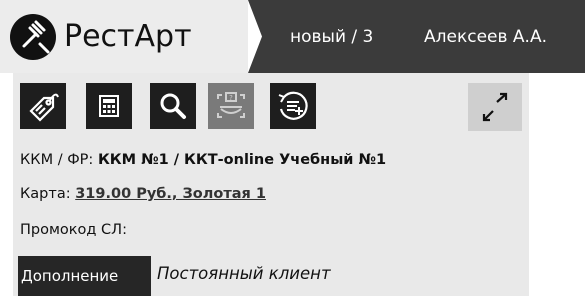  What do you see at coordinates (242, 160) in the screenshot?
I see `kkm-value: ККМ №1 / ККТ-online Учебный №1` at bounding box center [242, 160].